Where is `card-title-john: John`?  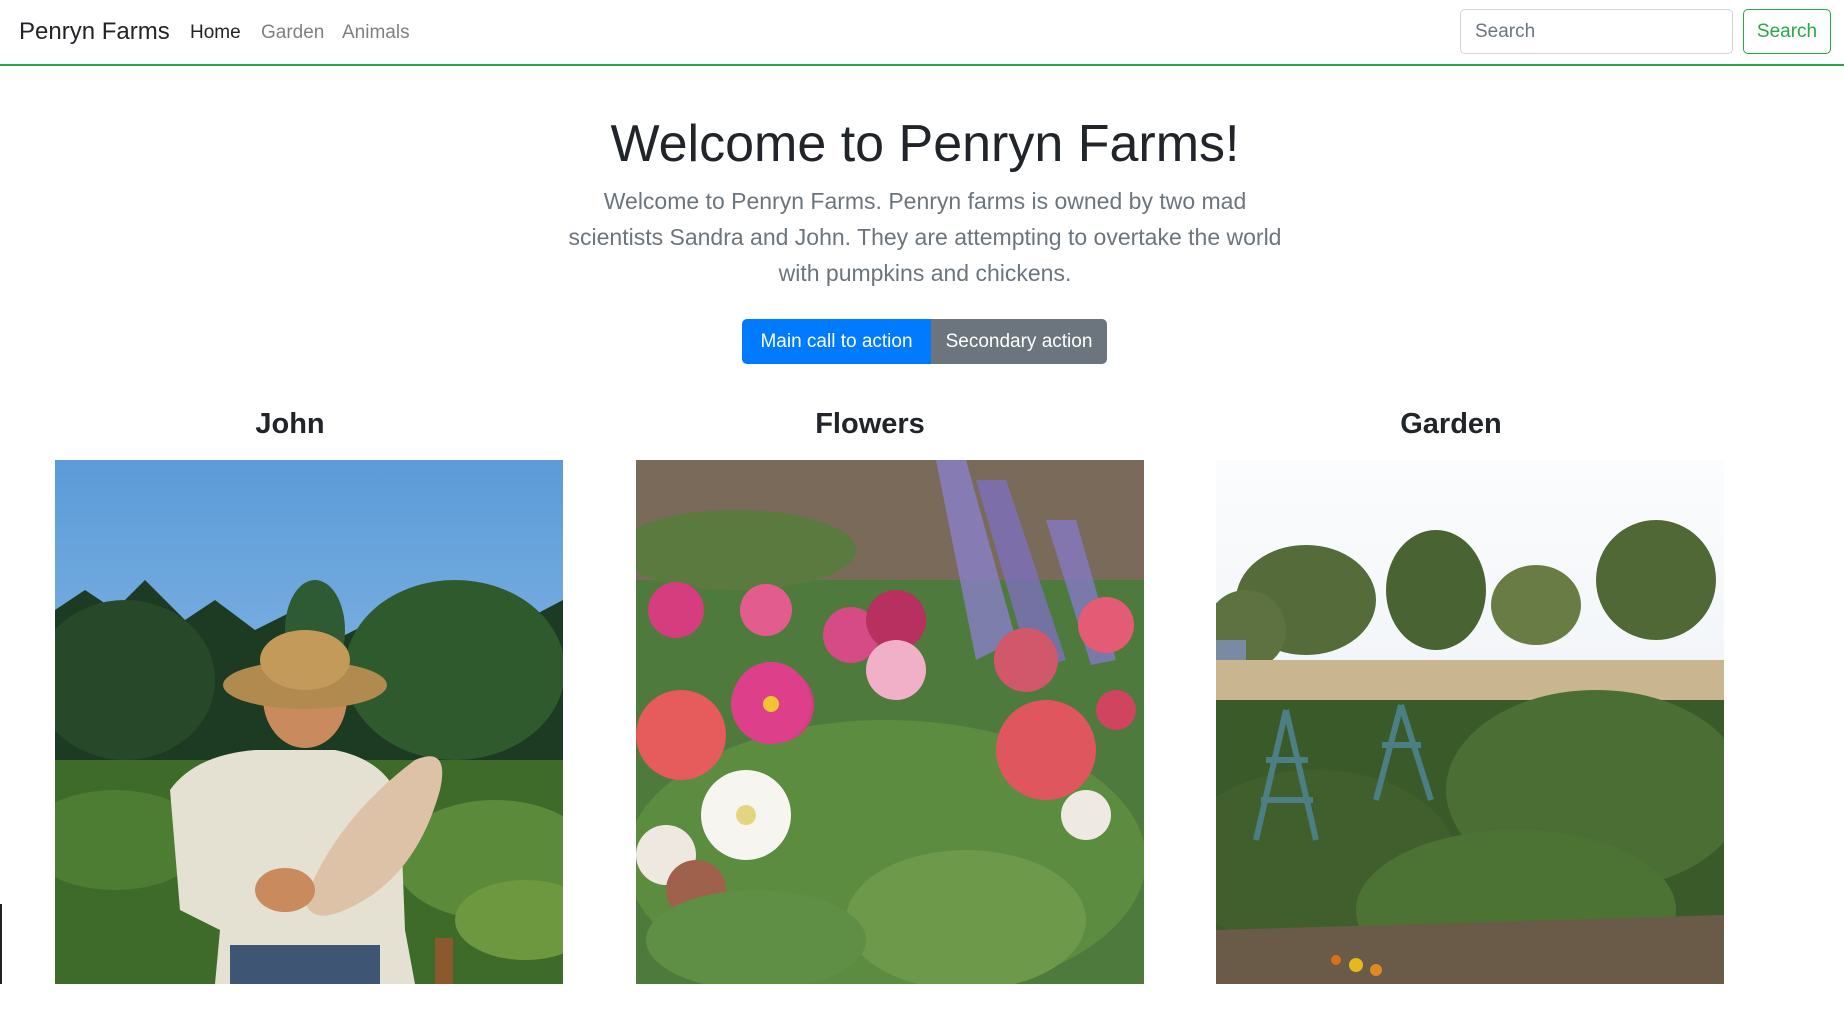 card-title-john: John is located at coordinates (290, 424).